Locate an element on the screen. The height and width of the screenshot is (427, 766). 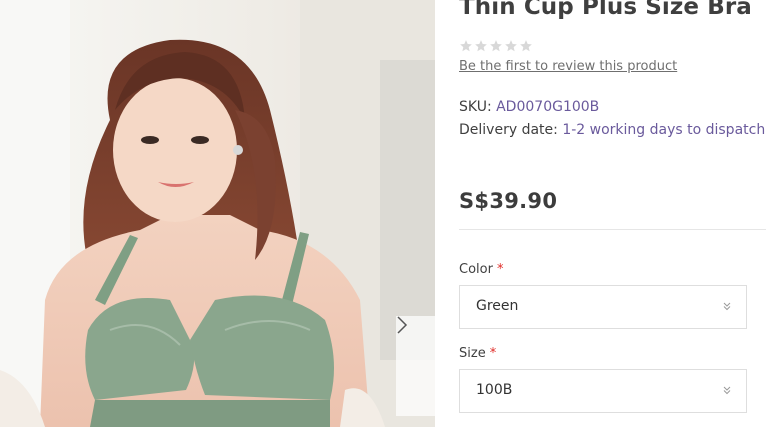
product-price: S$39.90 is located at coordinates (508, 201).